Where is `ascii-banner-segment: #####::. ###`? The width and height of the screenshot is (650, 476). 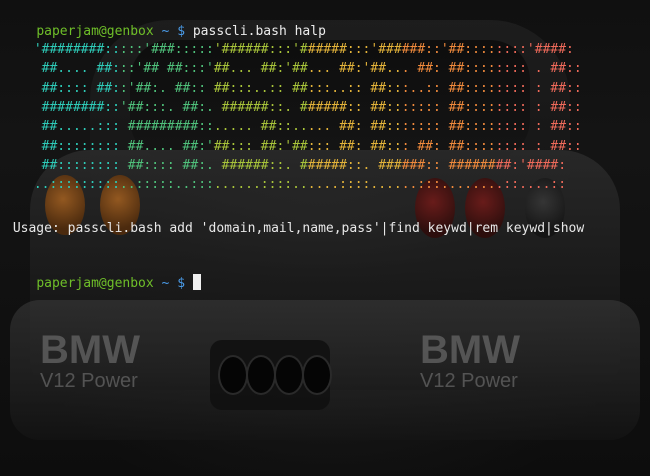 ascii-banner-segment: #####::. ### is located at coordinates (354, 165).